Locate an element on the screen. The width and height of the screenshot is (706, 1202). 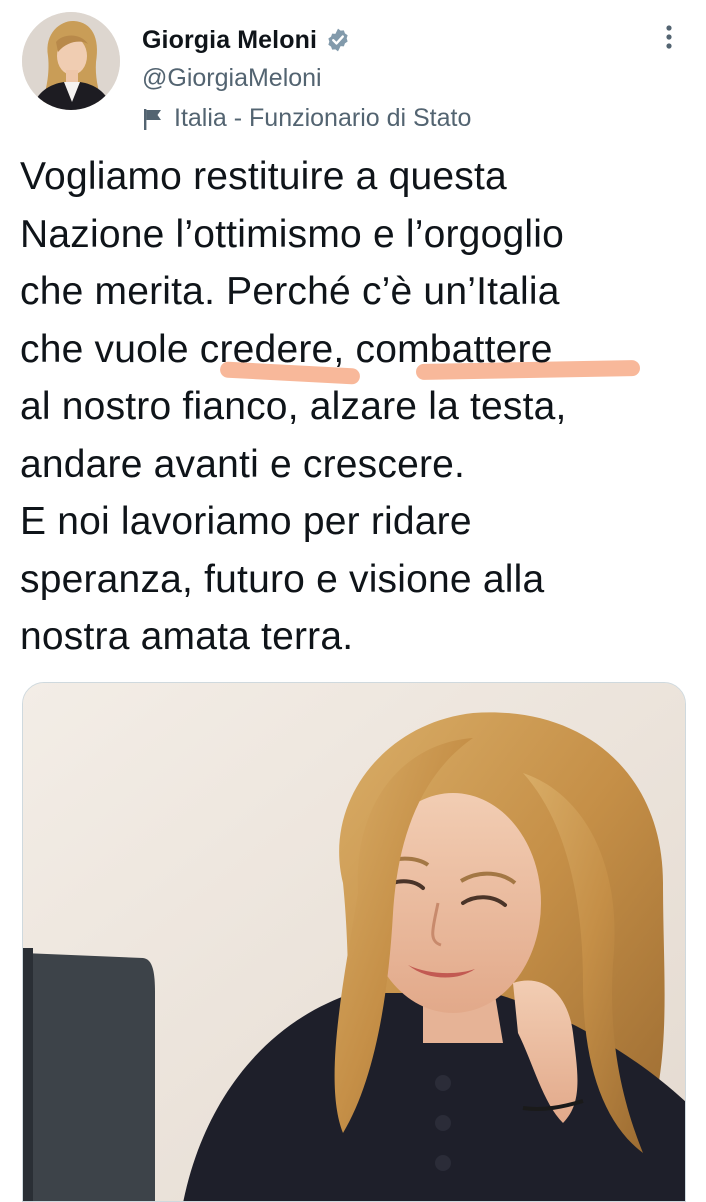
more-options-button is located at coordinates (669, 39).